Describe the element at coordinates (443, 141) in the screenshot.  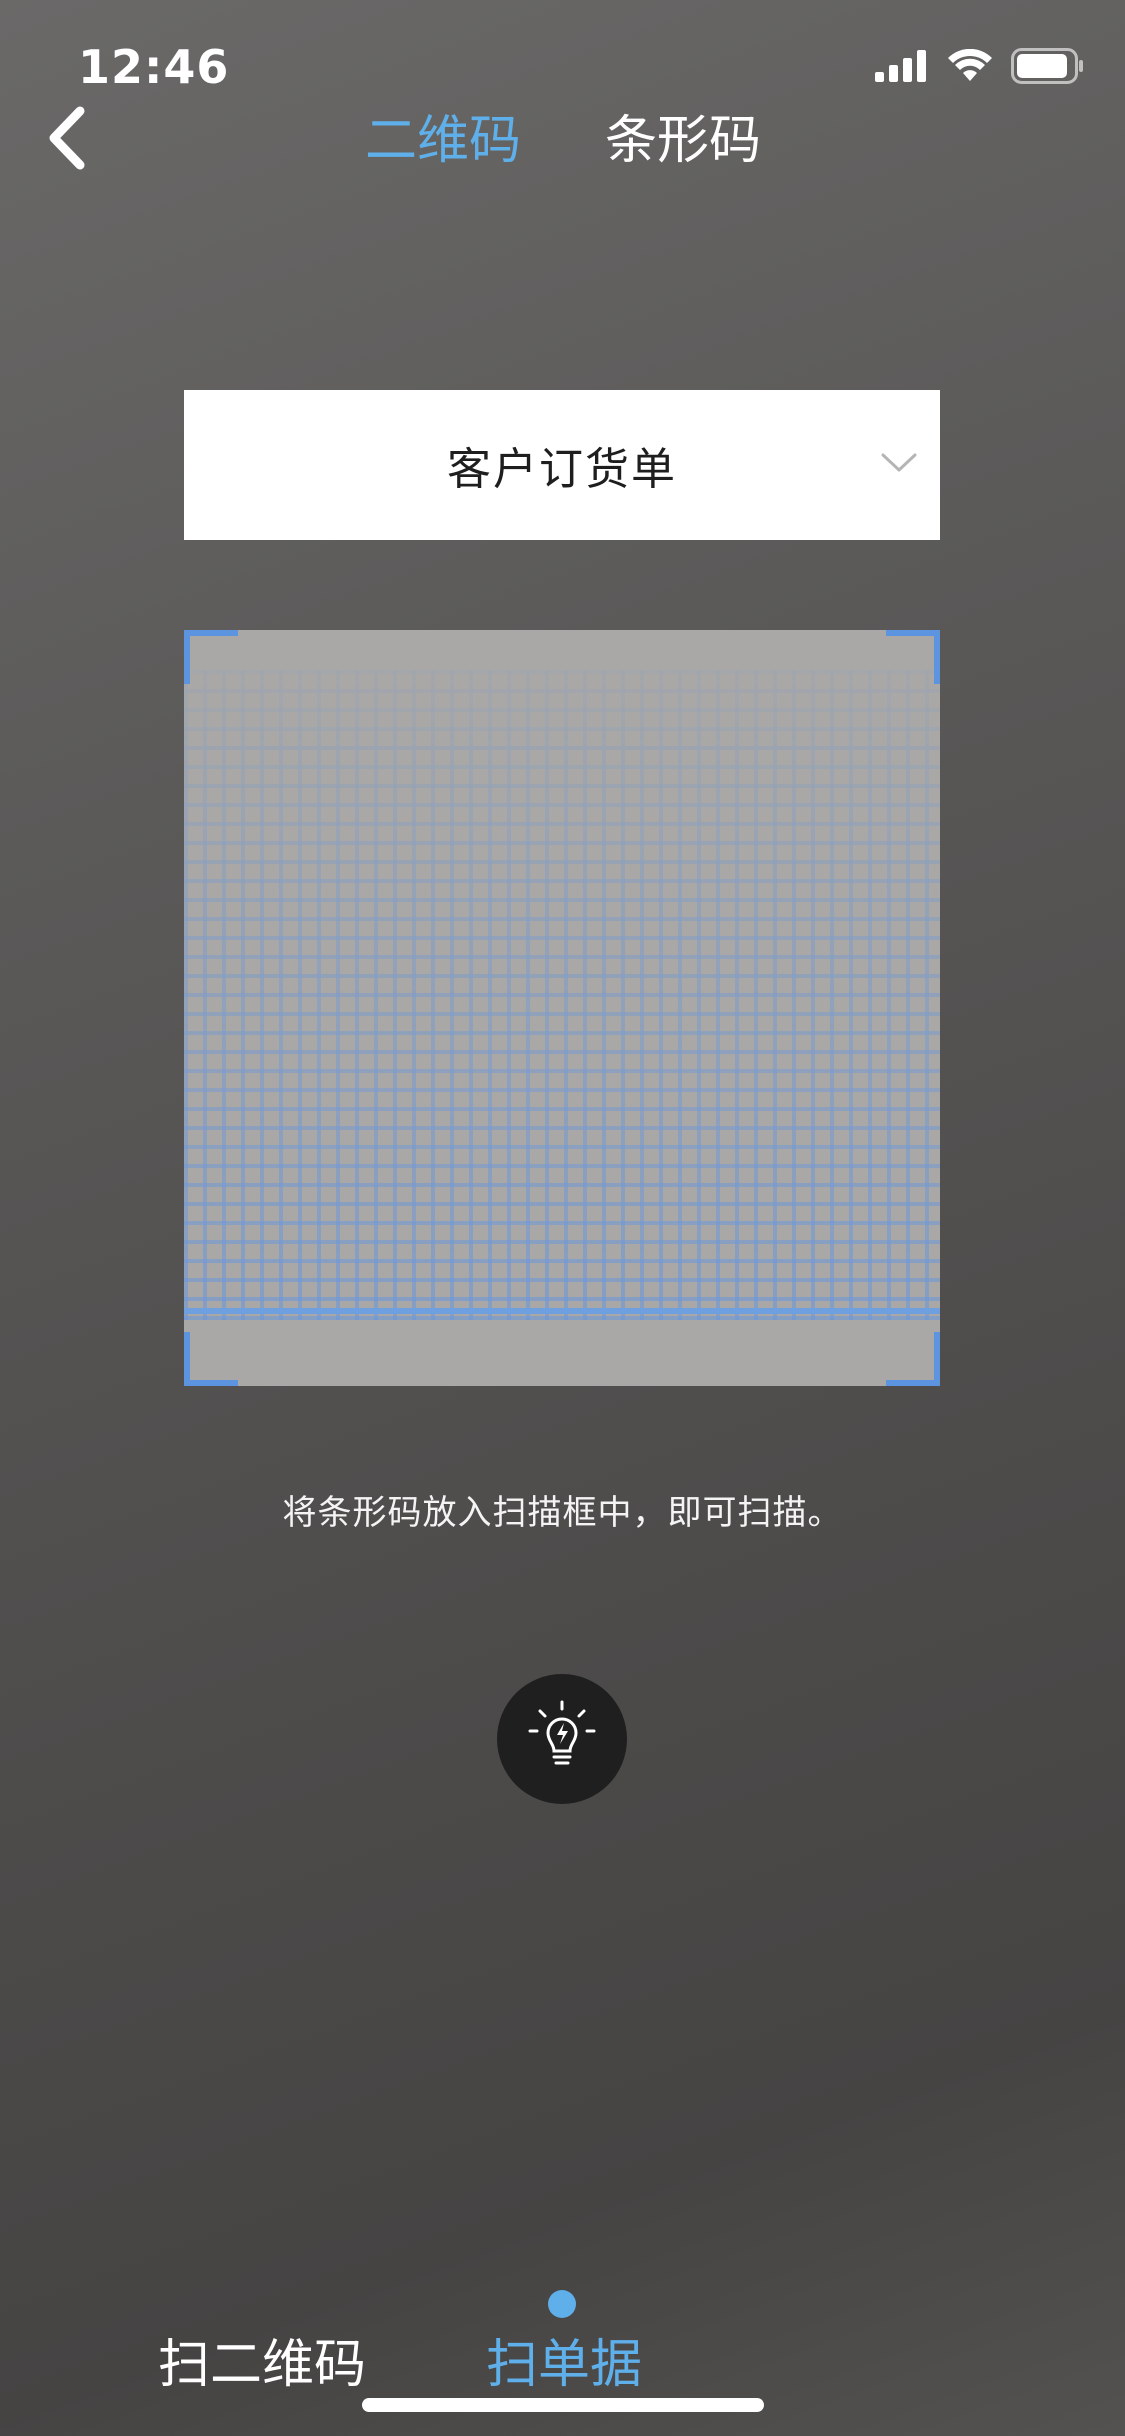
I see `tab-qr-code: 二维码` at that location.